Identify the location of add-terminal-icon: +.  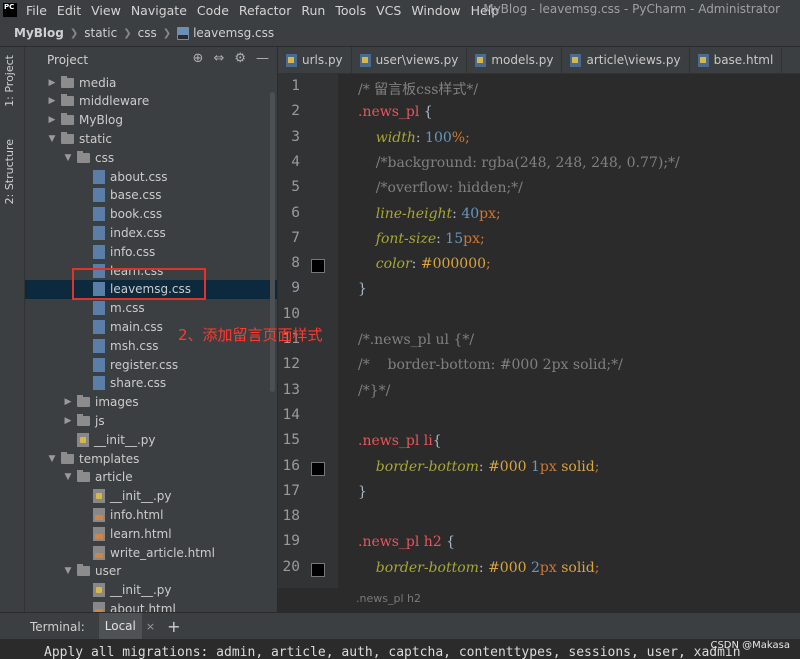
(173, 626).